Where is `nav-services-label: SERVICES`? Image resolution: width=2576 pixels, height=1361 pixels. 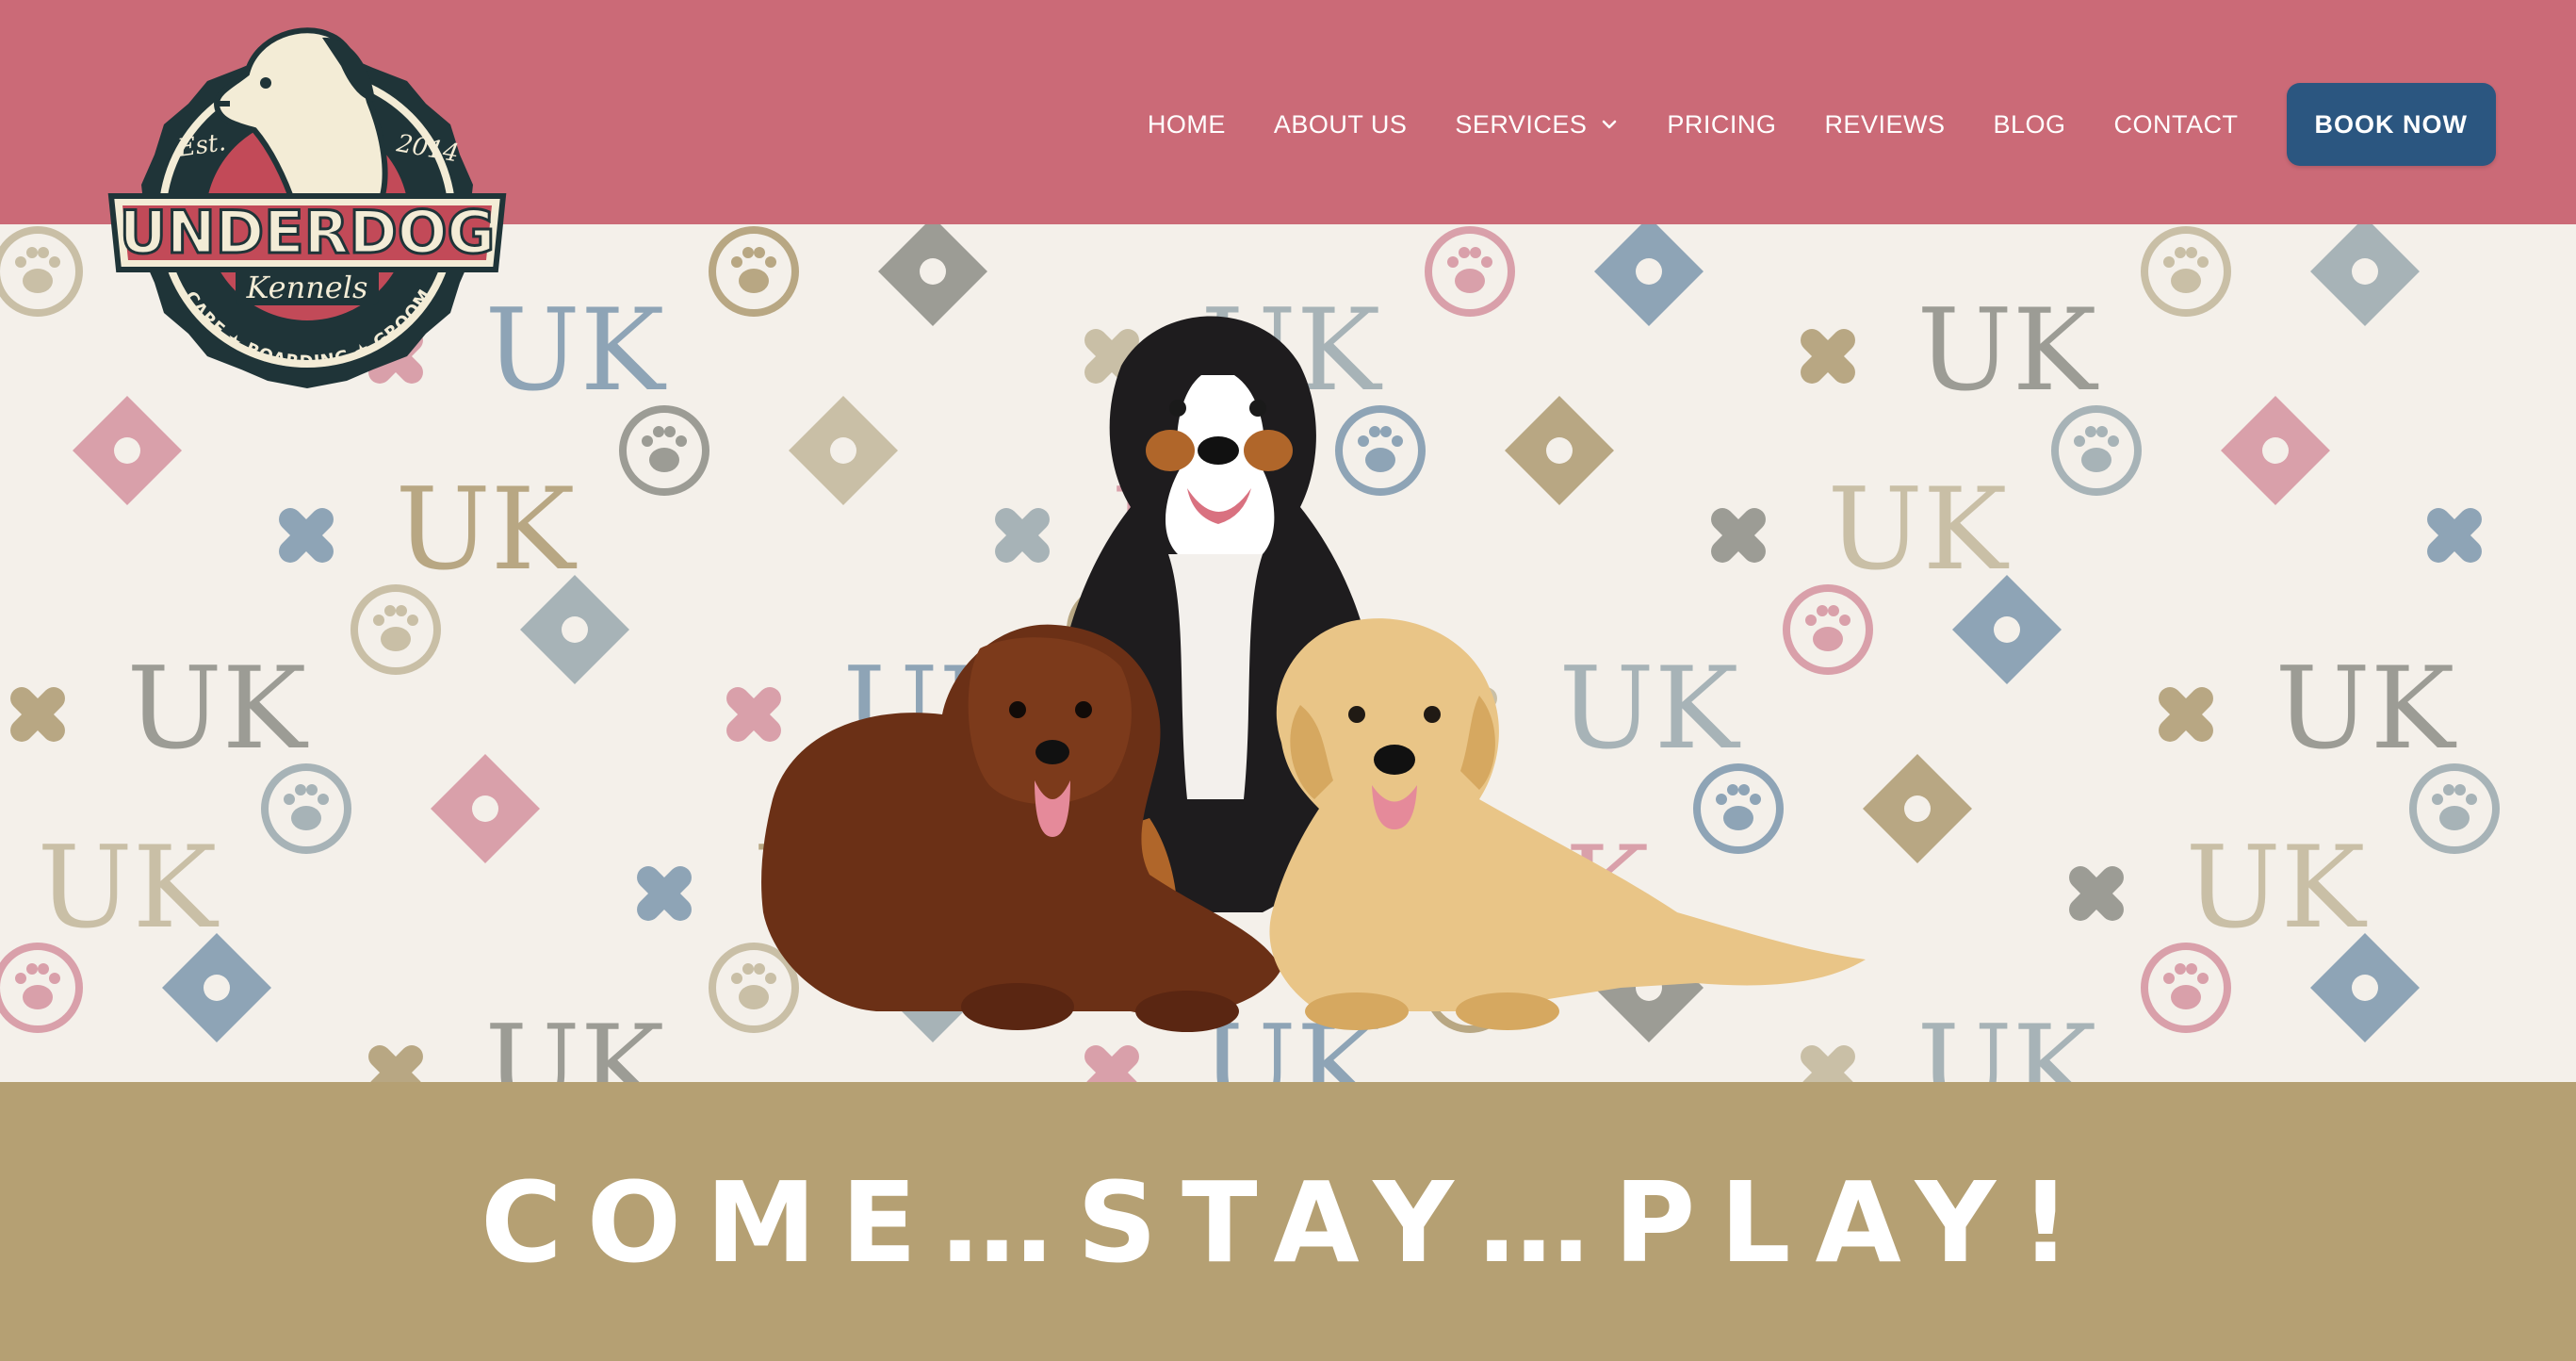
nav-services-label: SERVICES is located at coordinates (1521, 124).